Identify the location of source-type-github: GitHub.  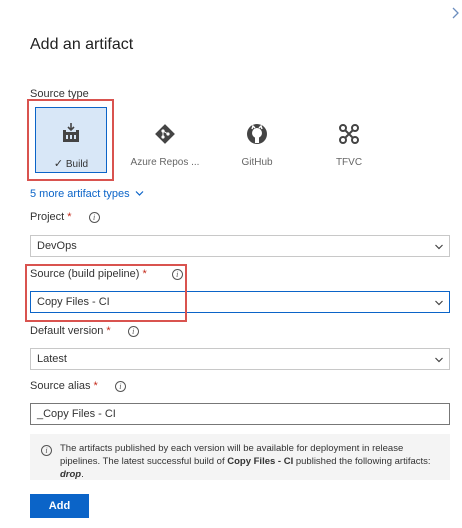
(257, 141).